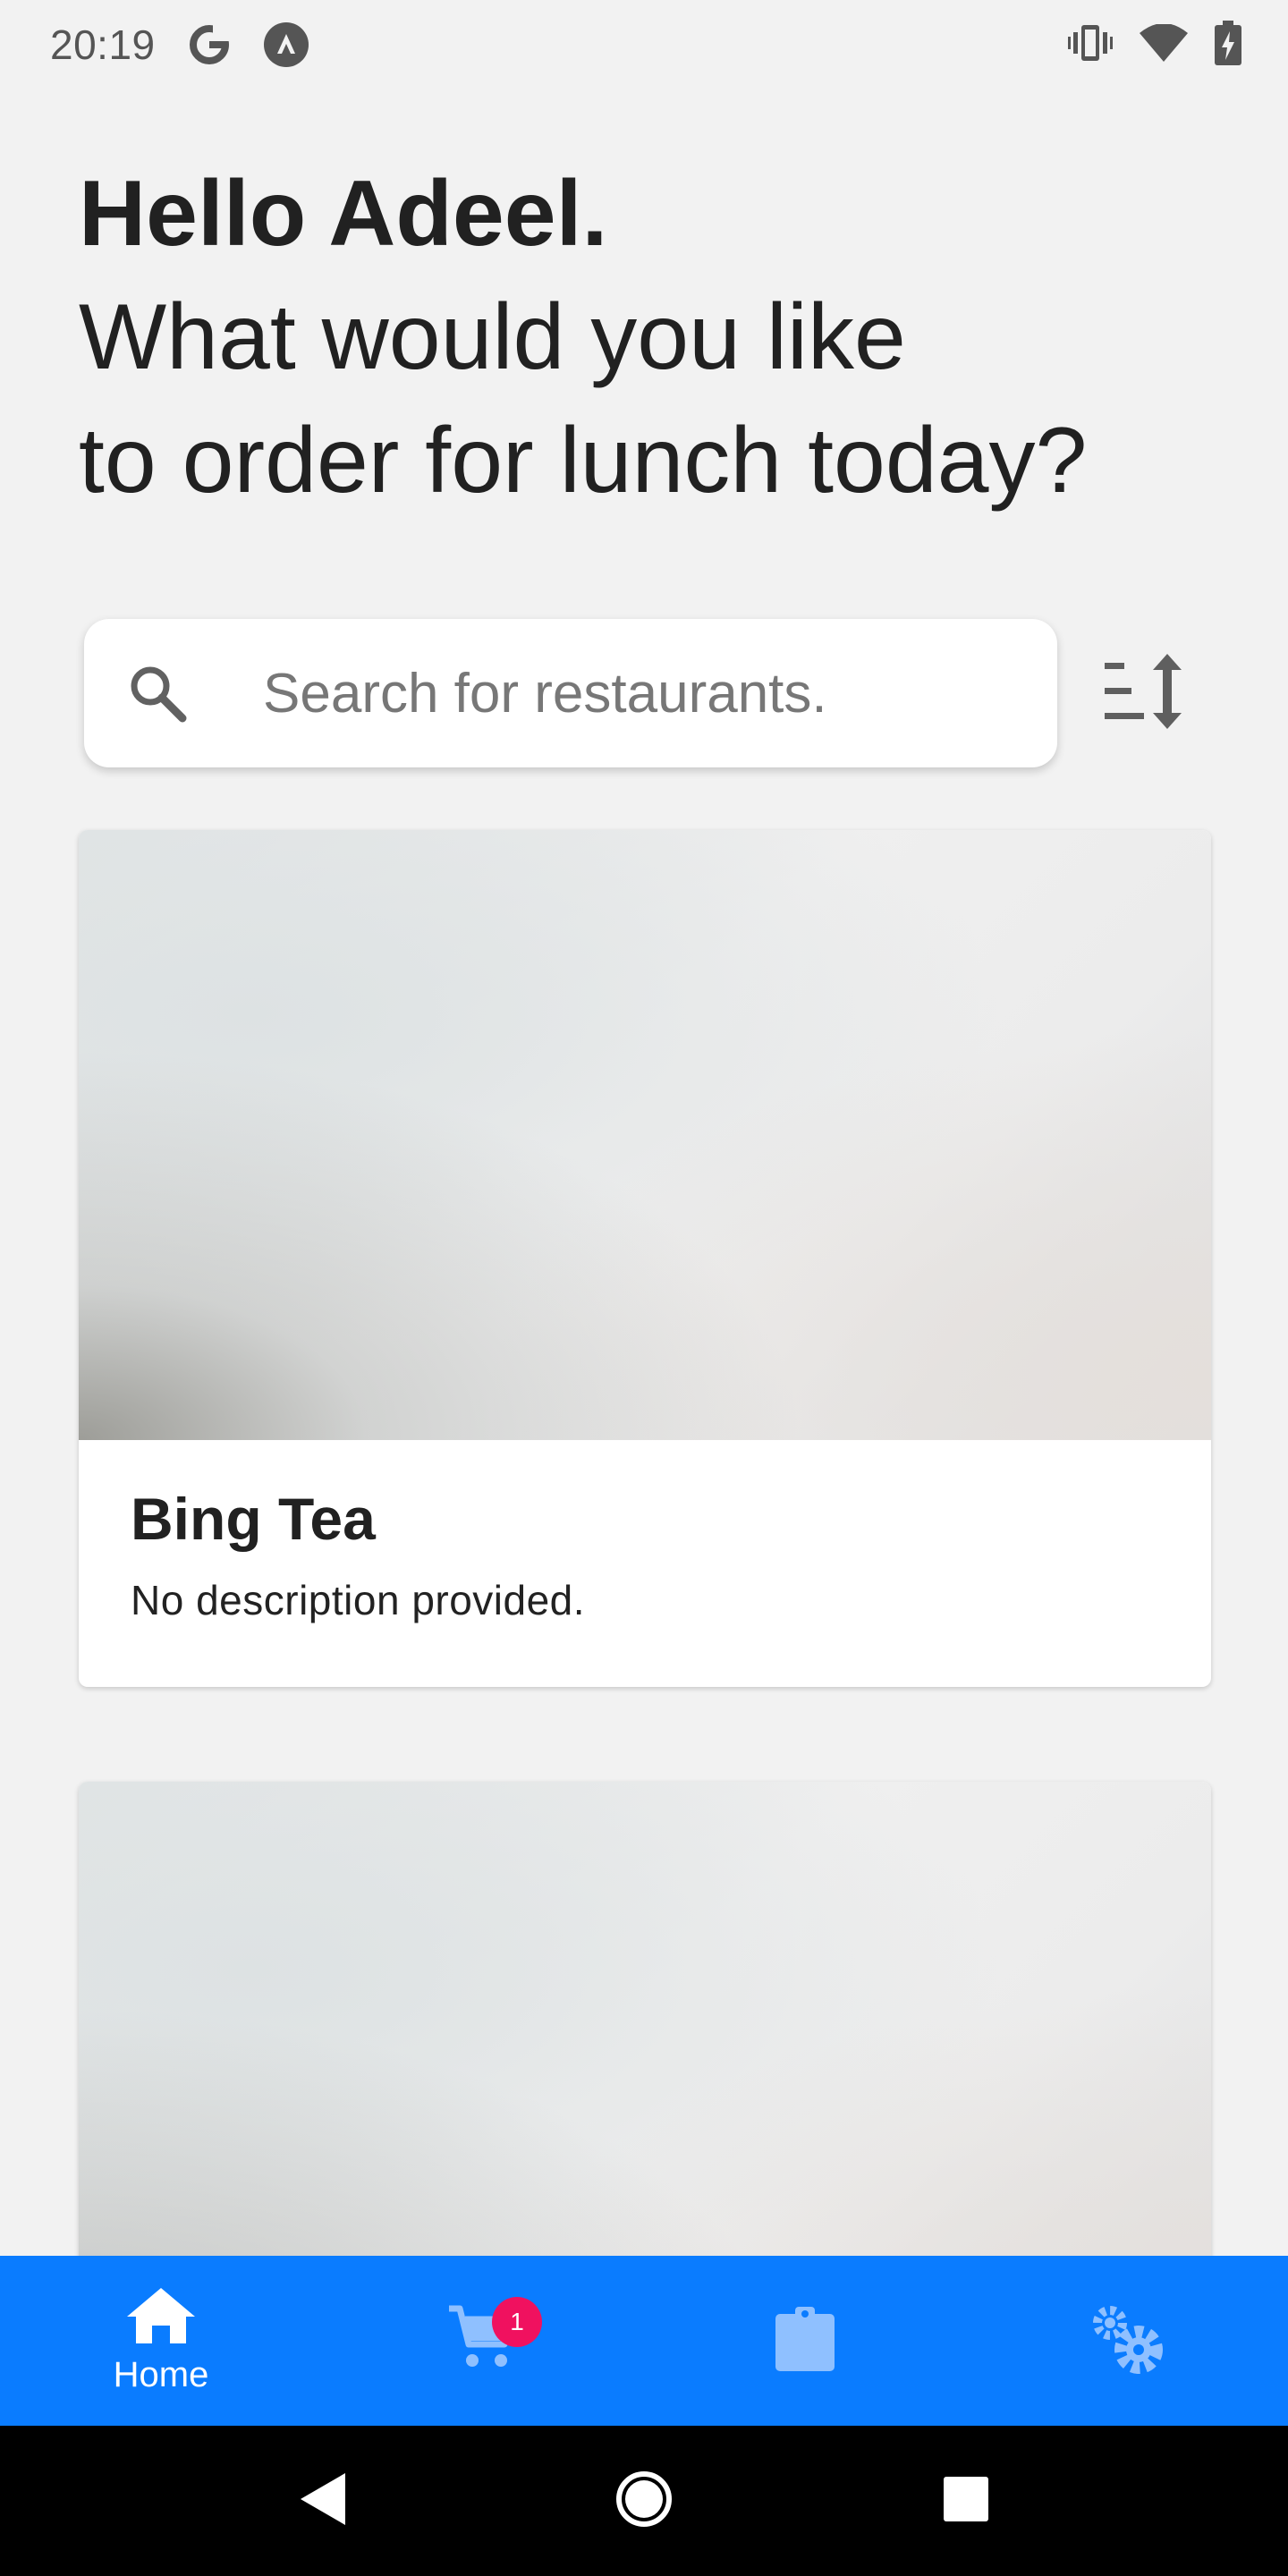 The image size is (1288, 2576). I want to click on greeting-question-line2: to order for lunch today?, so click(583, 461).